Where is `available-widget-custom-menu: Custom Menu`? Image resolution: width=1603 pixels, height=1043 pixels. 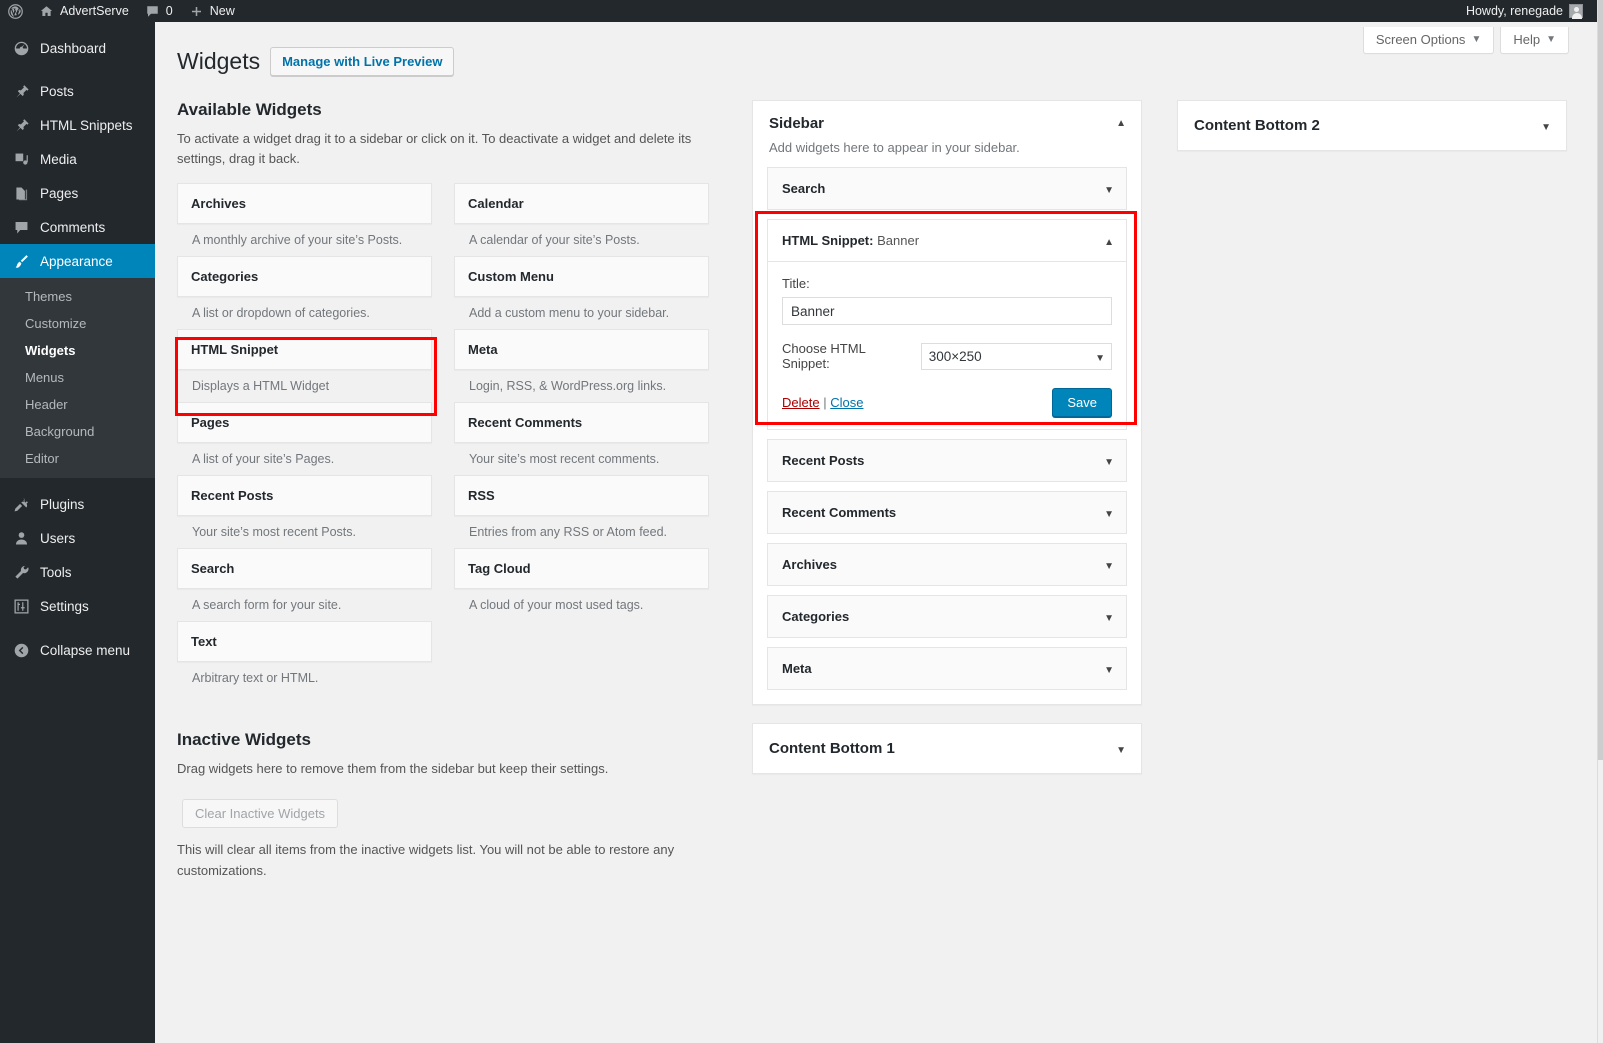 available-widget-custom-menu: Custom Menu is located at coordinates (581, 277).